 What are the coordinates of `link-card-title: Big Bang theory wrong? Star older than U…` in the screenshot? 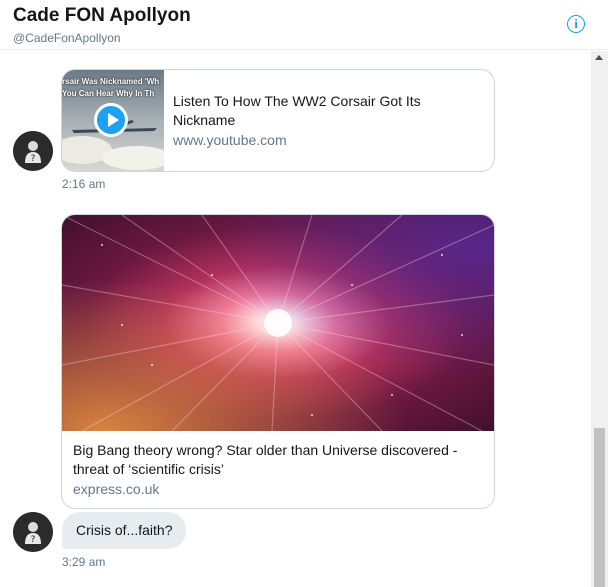 It's located at (283, 460).